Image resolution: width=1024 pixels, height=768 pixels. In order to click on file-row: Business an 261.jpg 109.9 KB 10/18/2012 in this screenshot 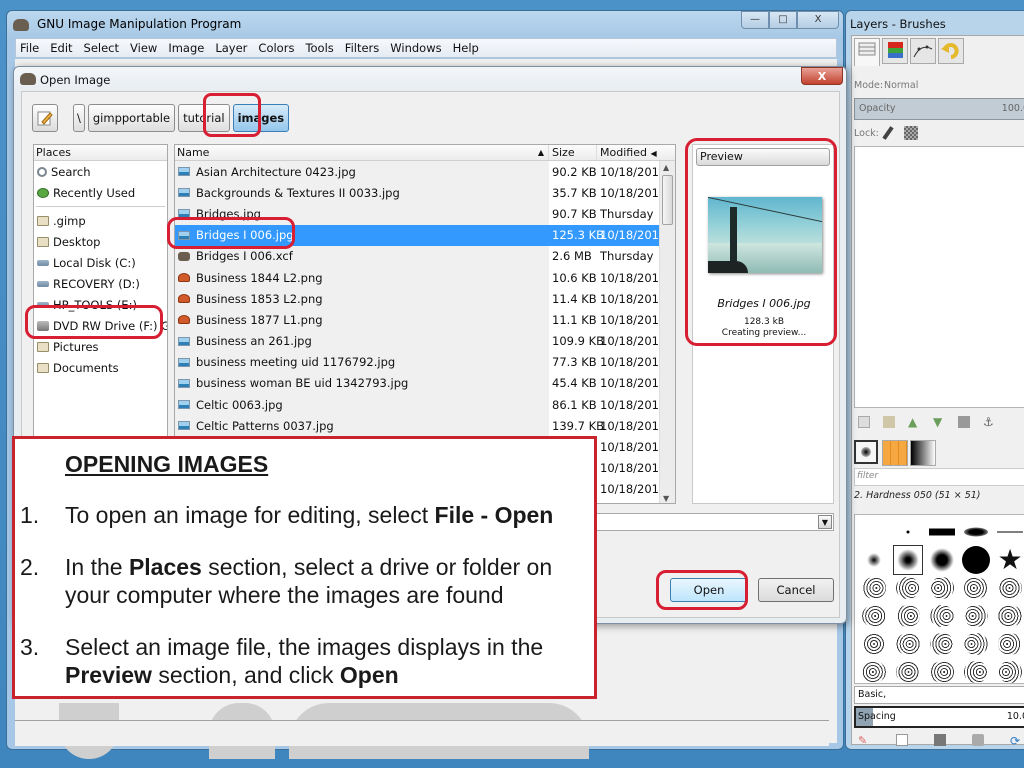, I will do `click(425, 341)`.